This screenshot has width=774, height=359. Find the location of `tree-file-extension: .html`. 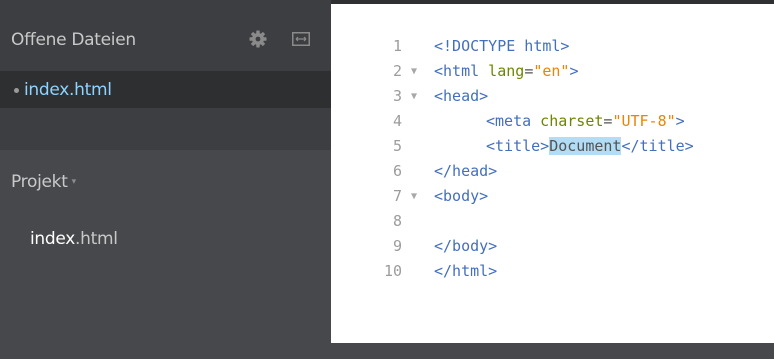

tree-file-extension: .html is located at coordinates (96, 239).